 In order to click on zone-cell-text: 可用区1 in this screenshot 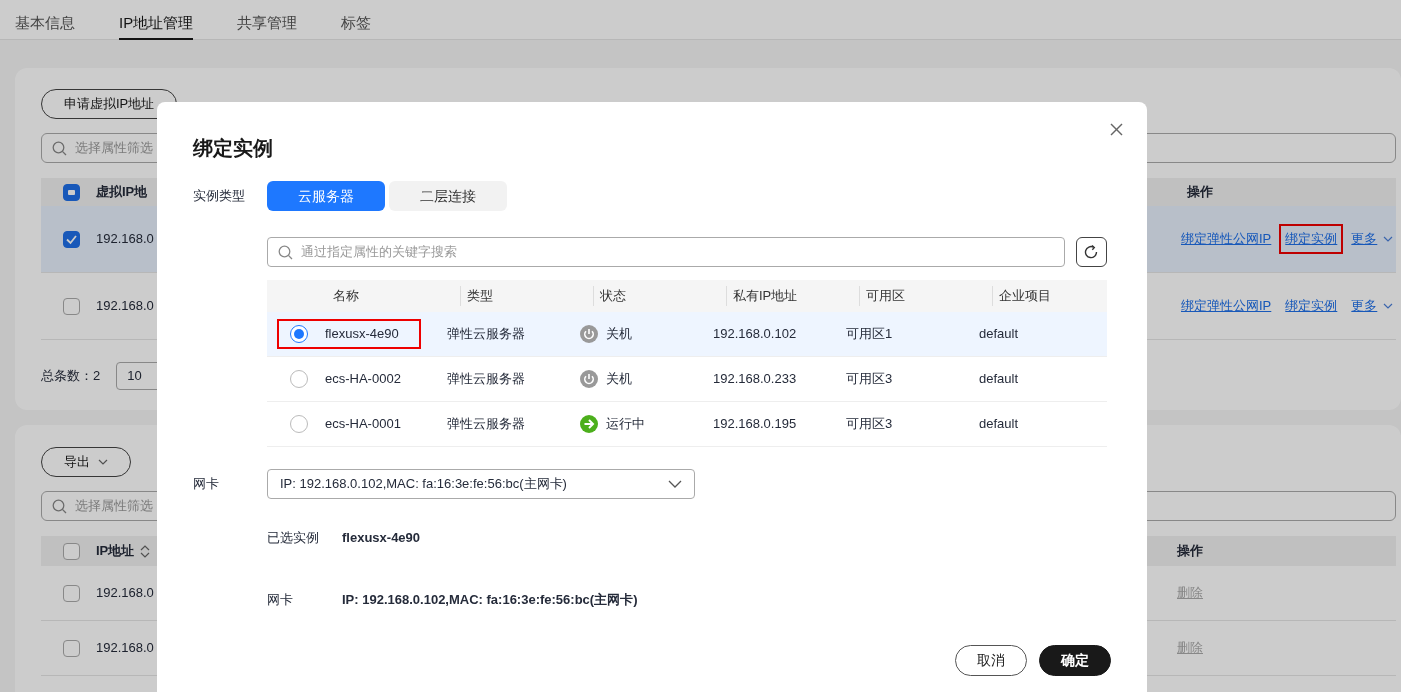, I will do `click(869, 334)`.